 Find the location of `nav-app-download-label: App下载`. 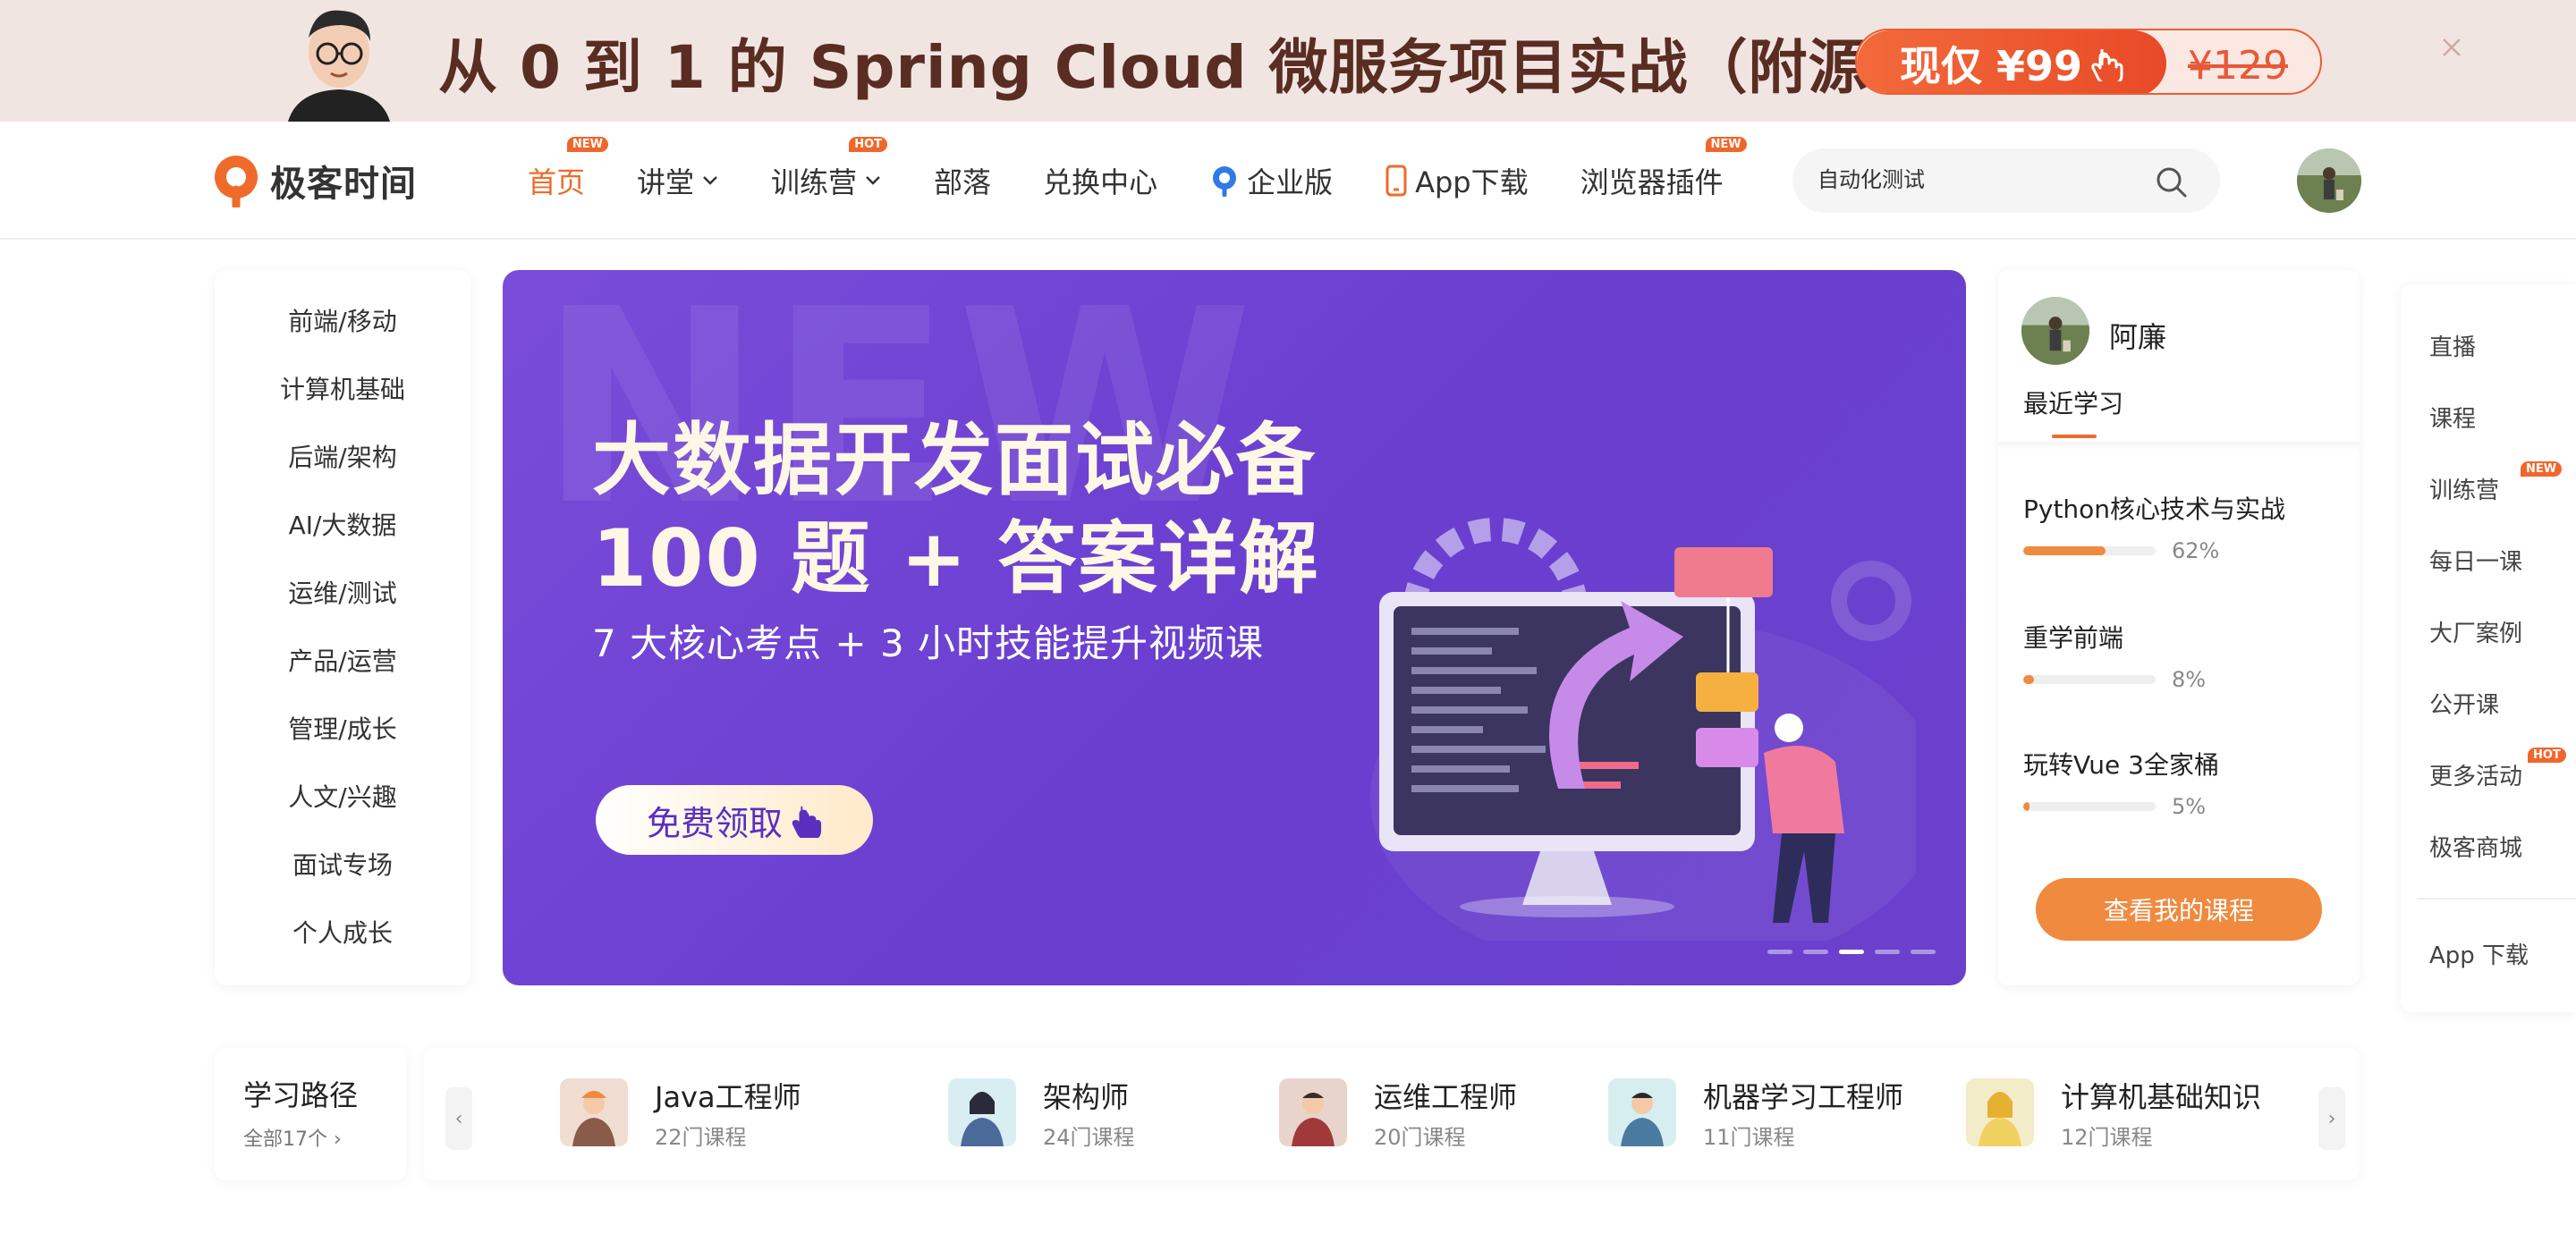

nav-app-download-label: App下载 is located at coordinates (1472, 182).